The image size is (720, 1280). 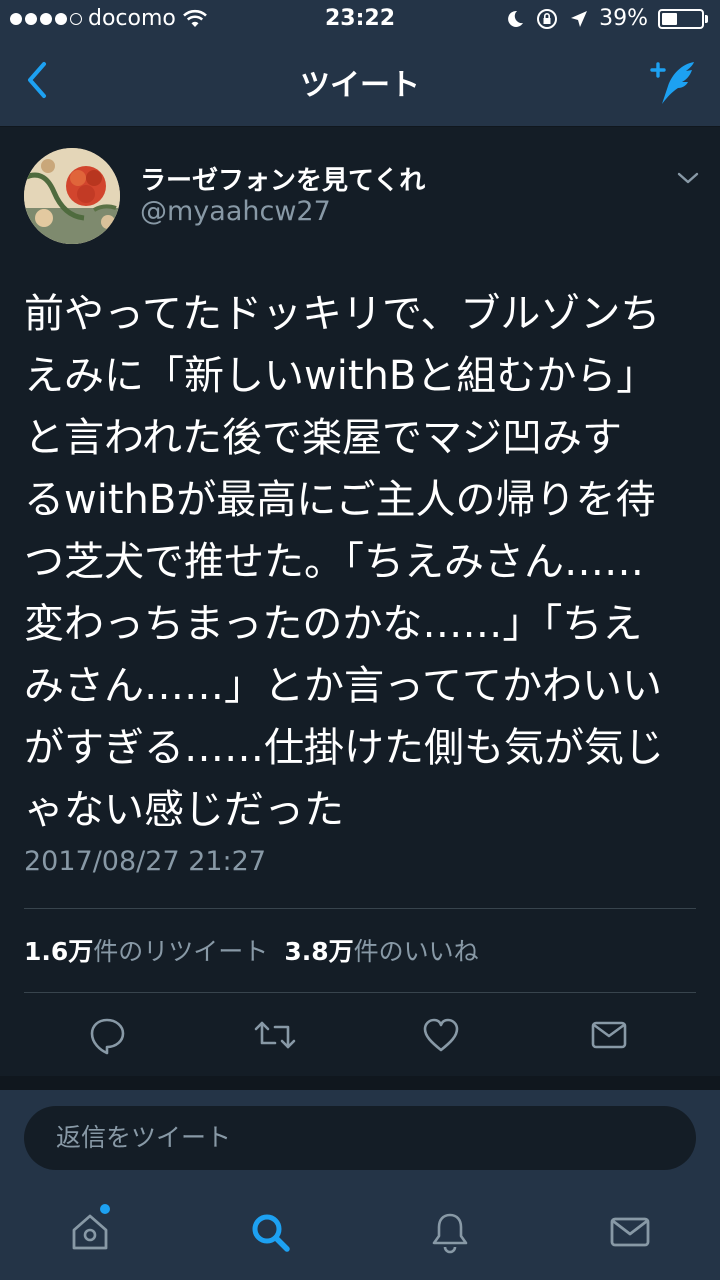 What do you see at coordinates (235, 211) in the screenshot?
I see `user-handle: @myaahcw27` at bounding box center [235, 211].